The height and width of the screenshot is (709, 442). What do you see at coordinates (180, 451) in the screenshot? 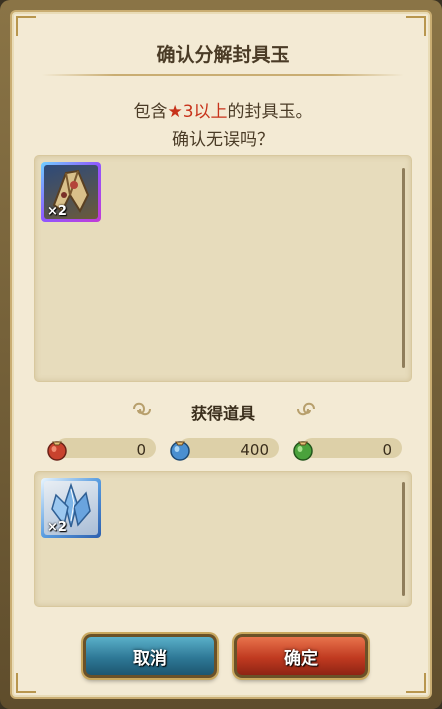
I see `blue-gem-pouch-icon` at bounding box center [180, 451].